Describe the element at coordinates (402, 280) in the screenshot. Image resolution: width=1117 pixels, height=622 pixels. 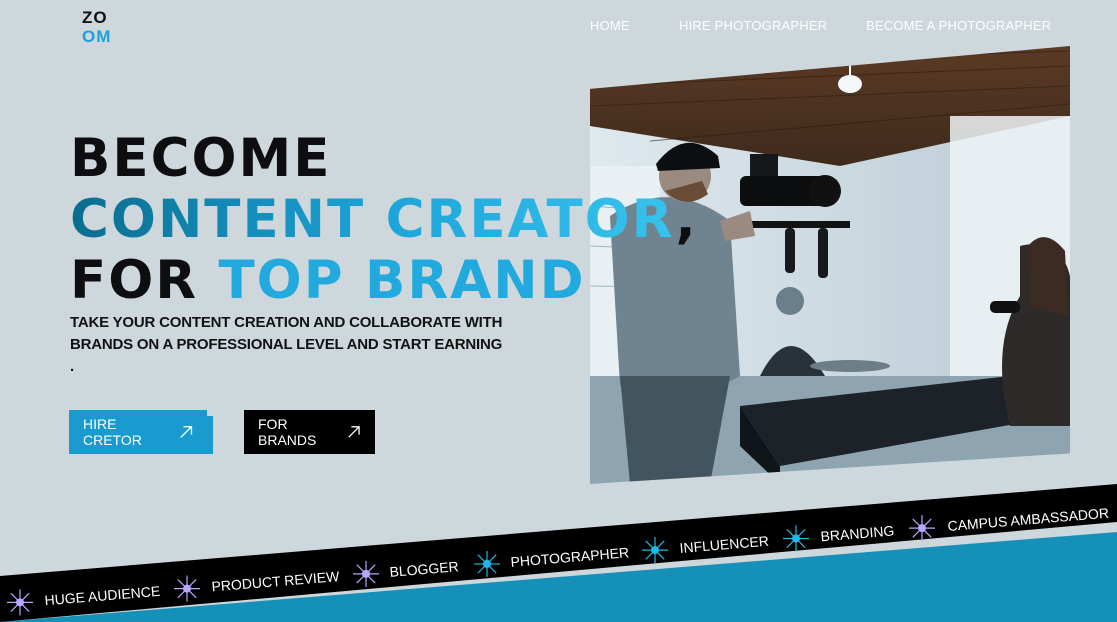
I see `headline-line-3-highlight: TOP BRAND` at that location.